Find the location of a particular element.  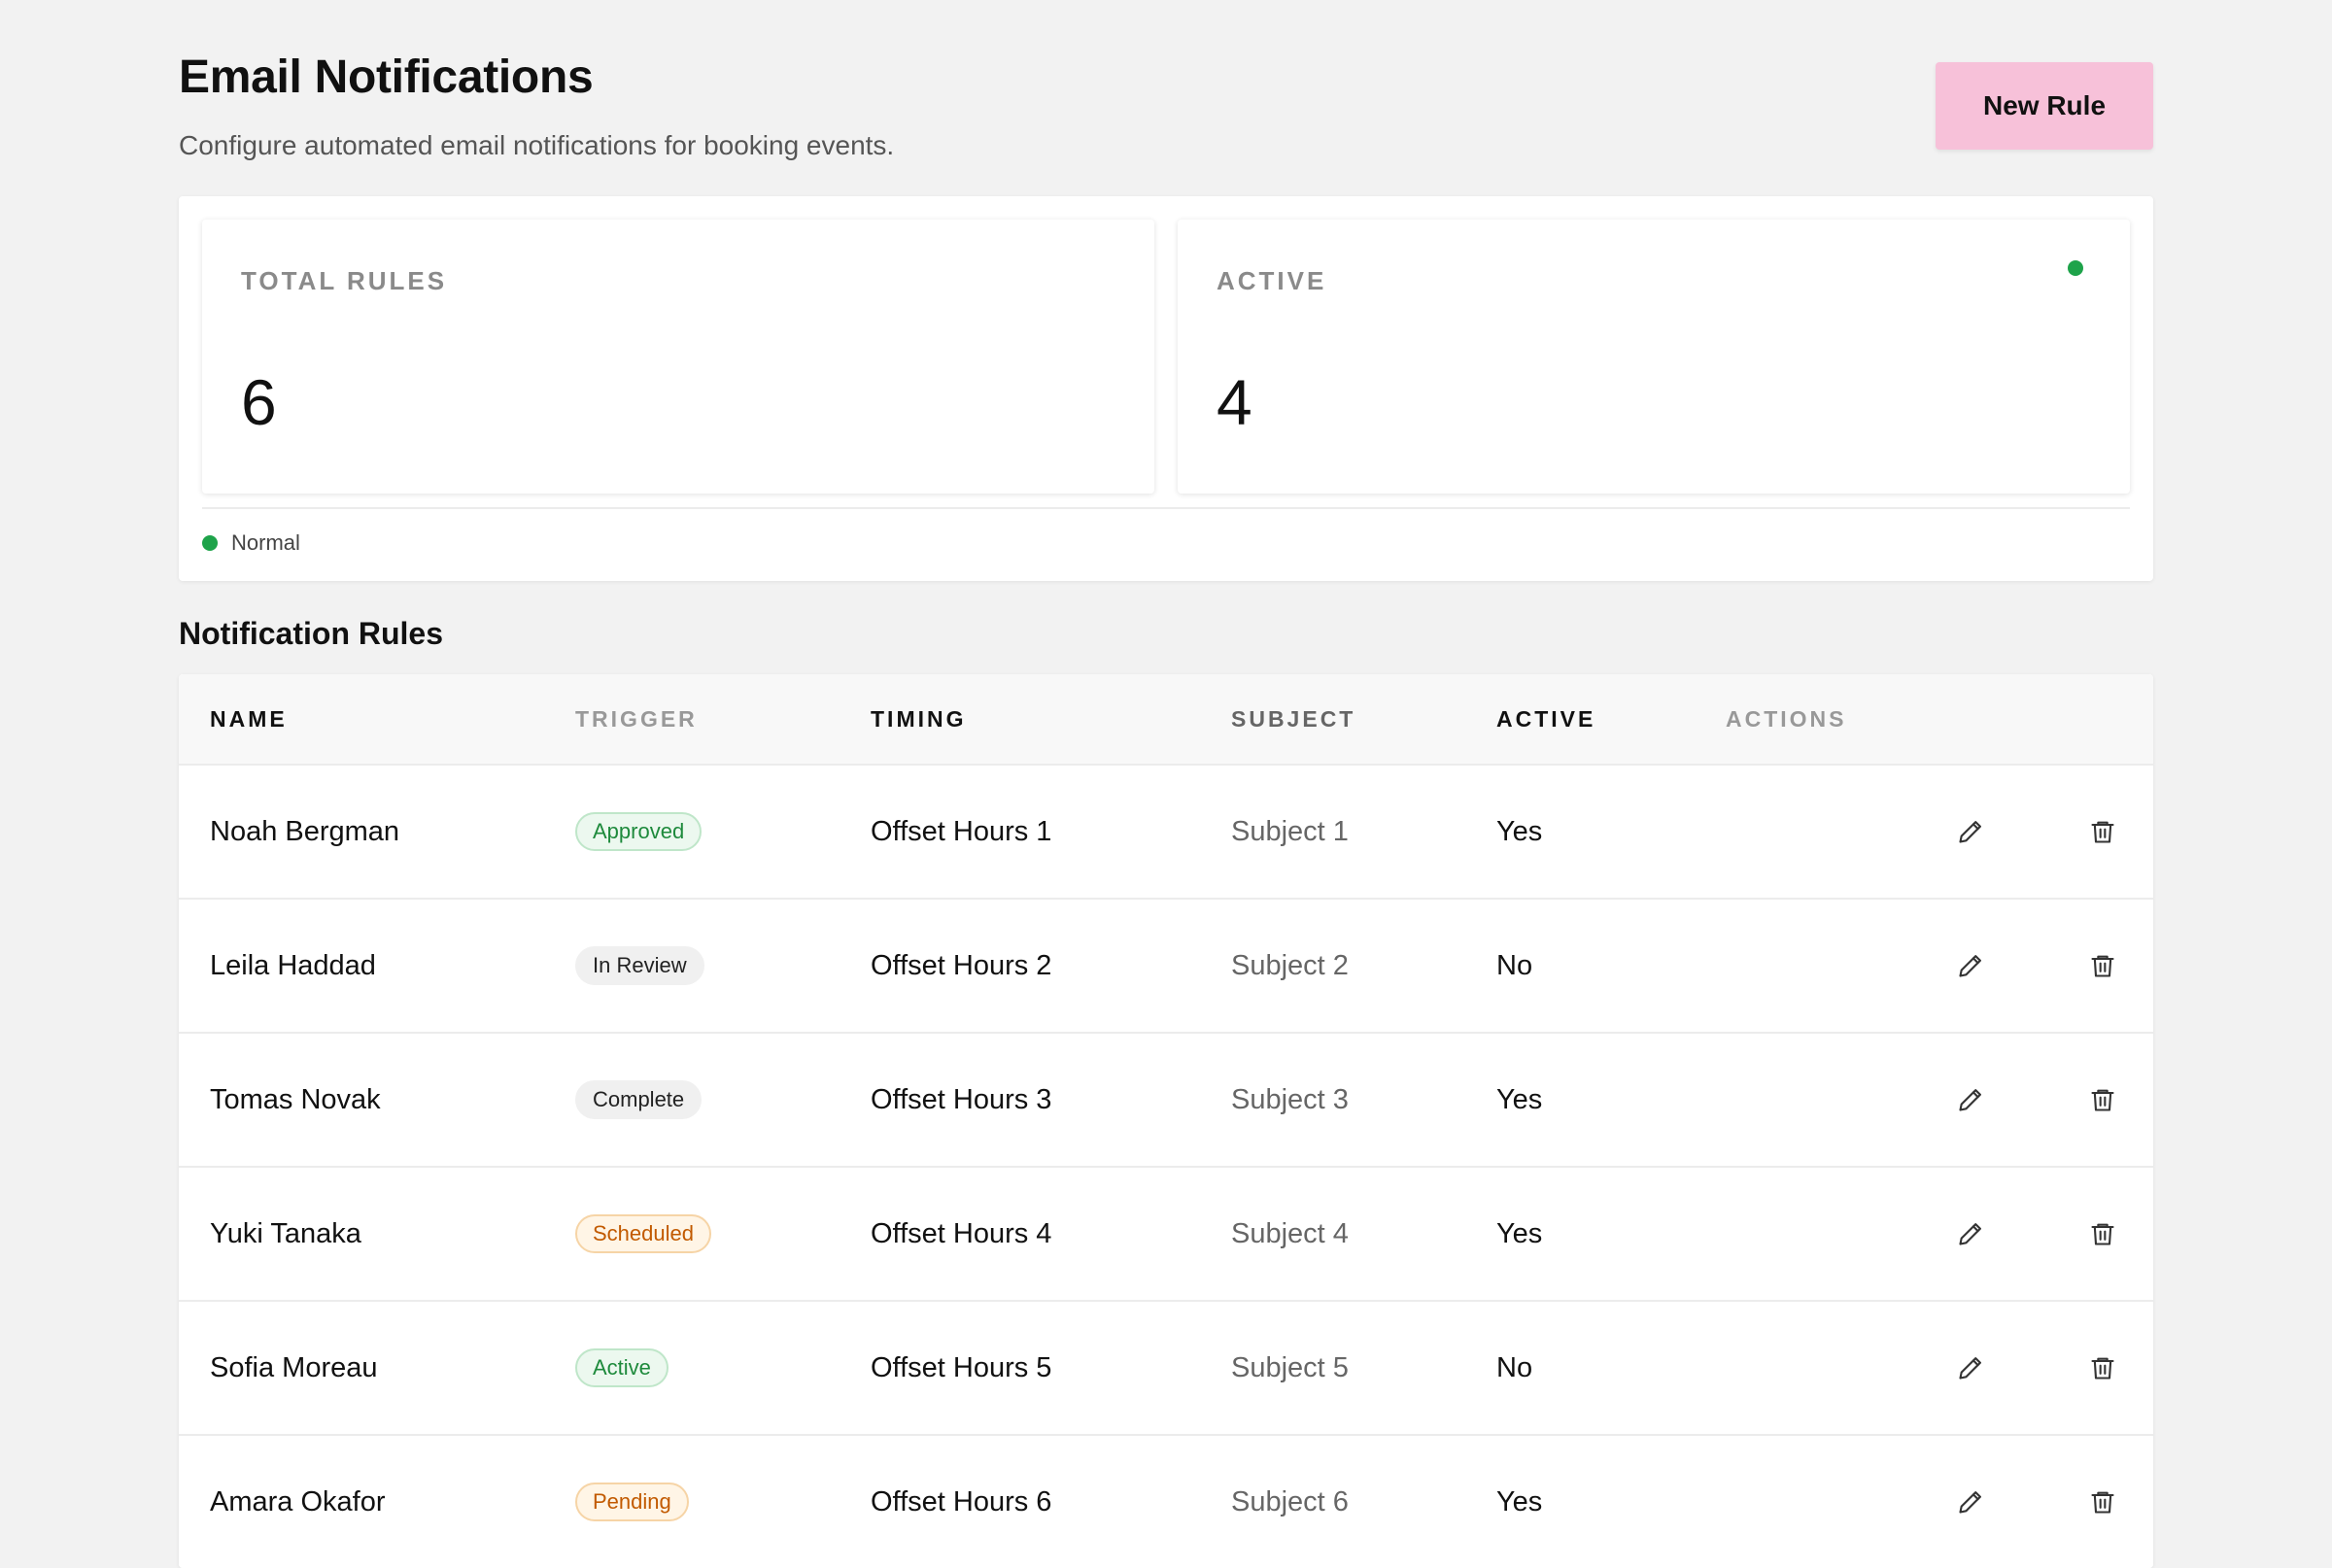

rule-timing: Offset Hours 6 is located at coordinates (961, 1501).